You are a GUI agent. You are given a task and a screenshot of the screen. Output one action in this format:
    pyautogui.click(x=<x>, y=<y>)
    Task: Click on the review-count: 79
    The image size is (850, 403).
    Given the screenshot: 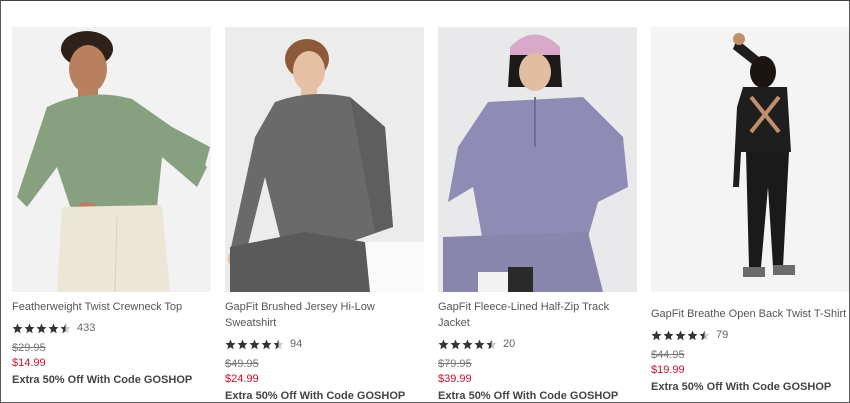 What is the action you would take?
    pyautogui.click(x=722, y=335)
    